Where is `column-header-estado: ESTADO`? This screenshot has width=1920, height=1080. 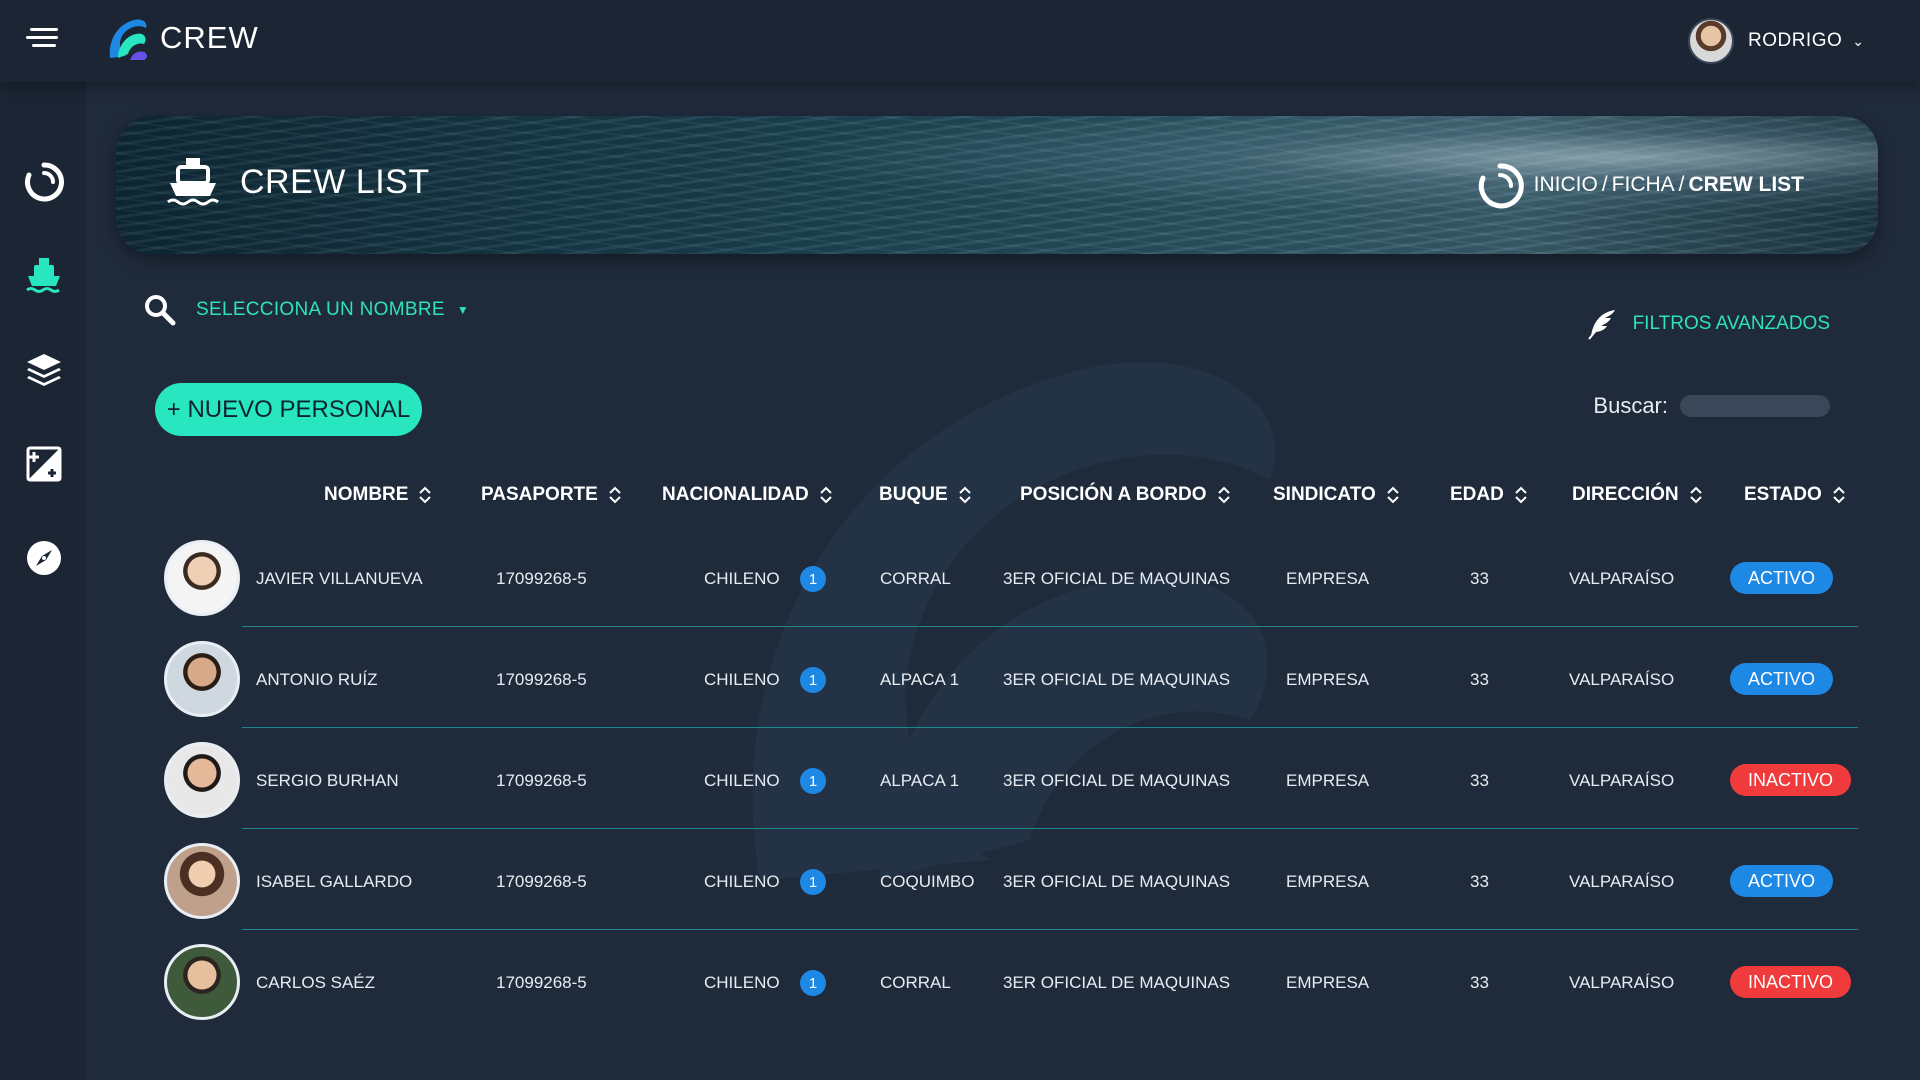 column-header-estado: ESTADO is located at coordinates (1795, 495).